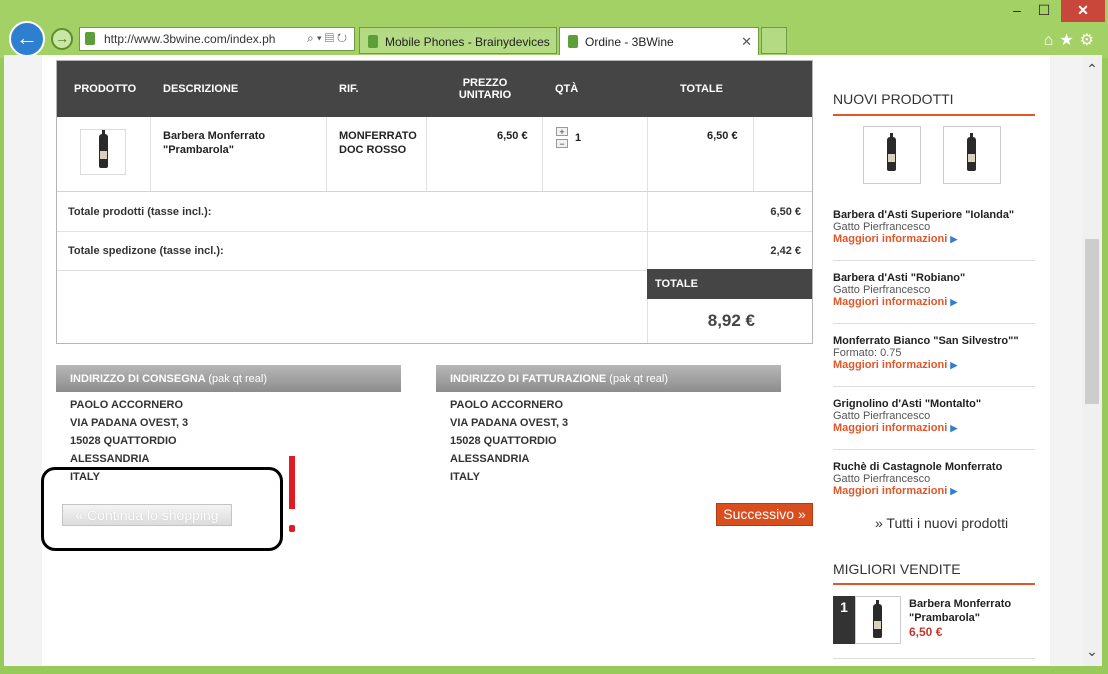 Image resolution: width=1108 pixels, height=674 pixels. What do you see at coordinates (1092, 69) in the screenshot?
I see `scroll-up-icon: ⌃` at bounding box center [1092, 69].